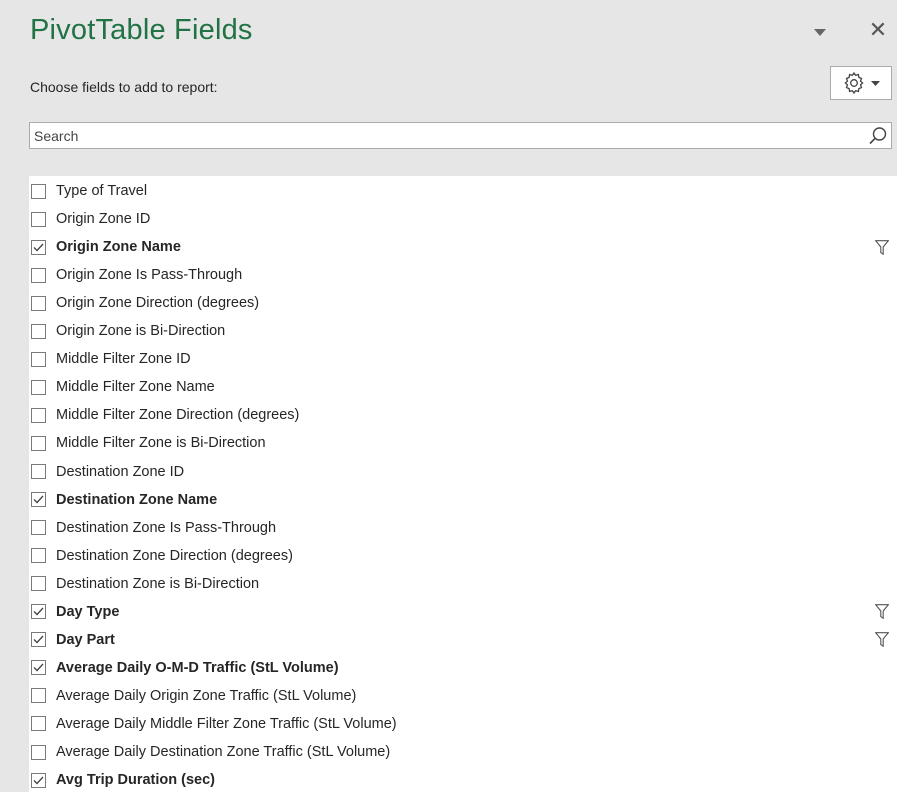  What do you see at coordinates (463, 668) in the screenshot?
I see `field-row: Average Daily O-M-D Traffic (StL Volume)` at bounding box center [463, 668].